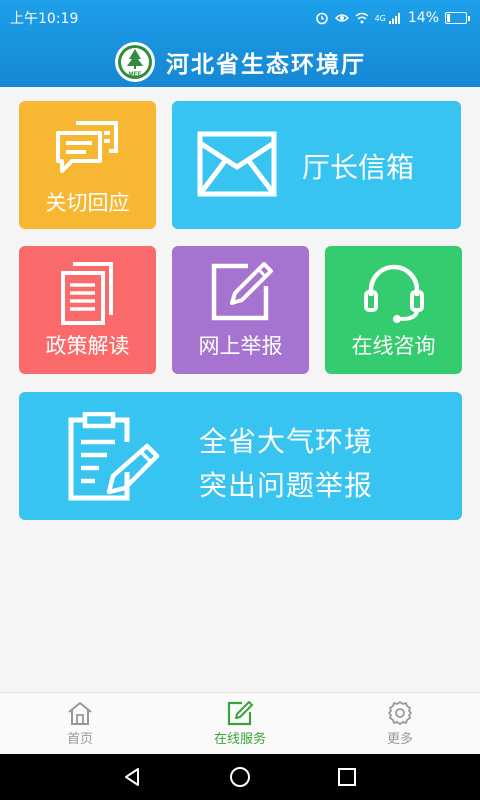 This screenshot has height=800, width=480. I want to click on battery-icon, so click(457, 18).